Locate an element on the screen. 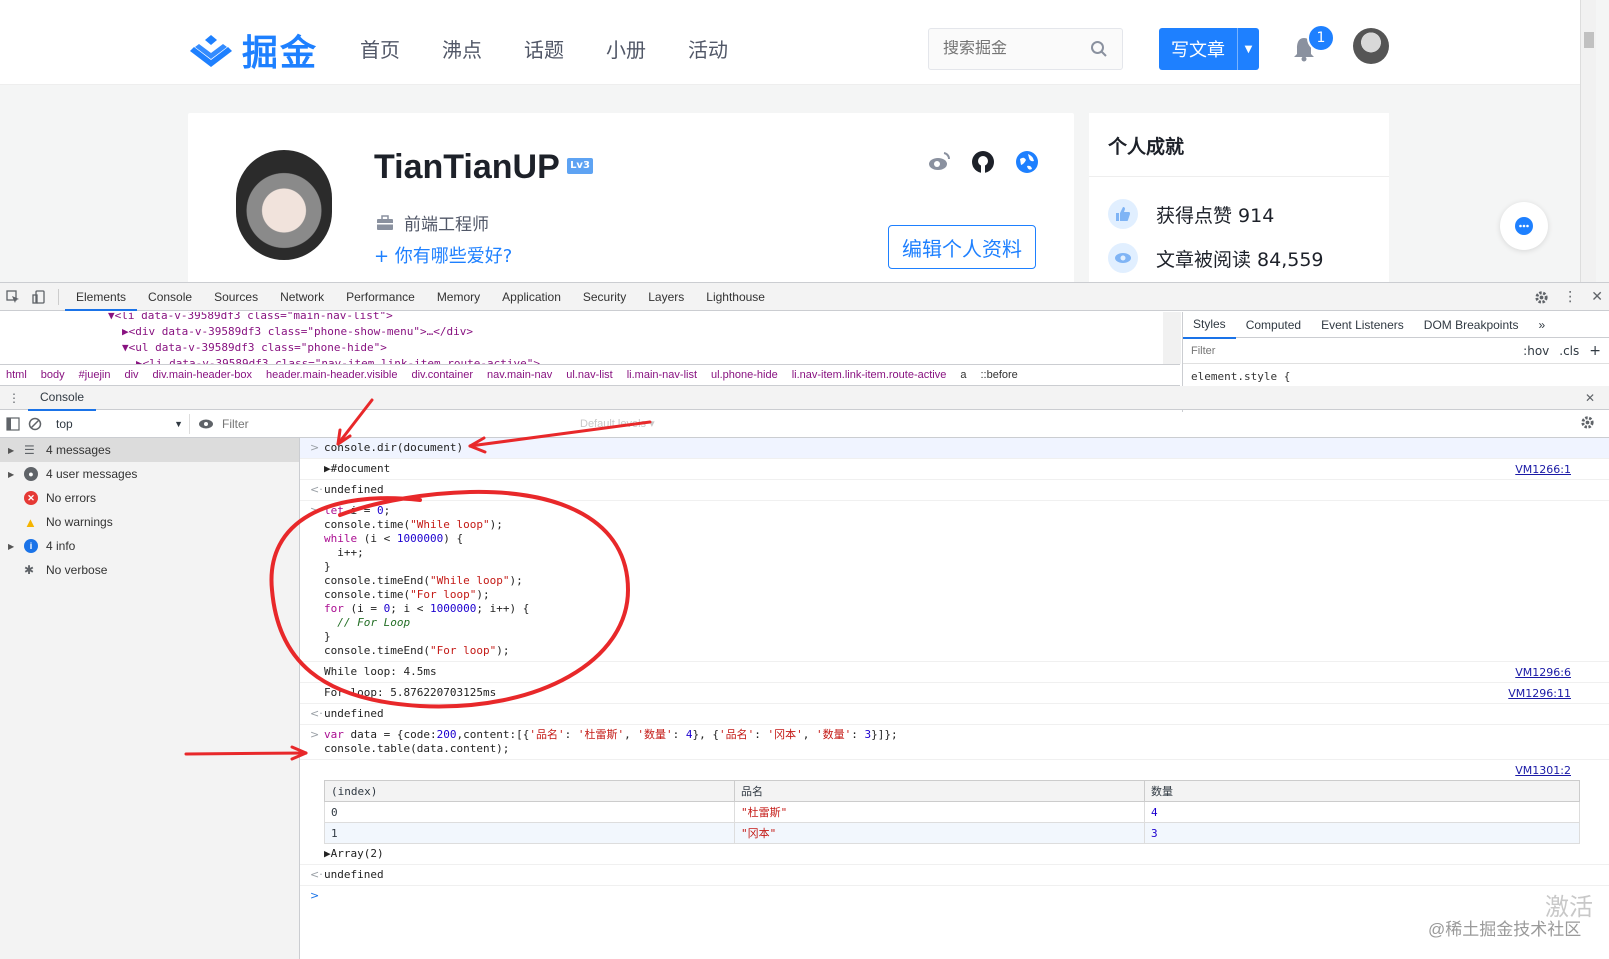 The height and width of the screenshot is (959, 1609). page-scrollbar is located at coordinates (1588, 141).